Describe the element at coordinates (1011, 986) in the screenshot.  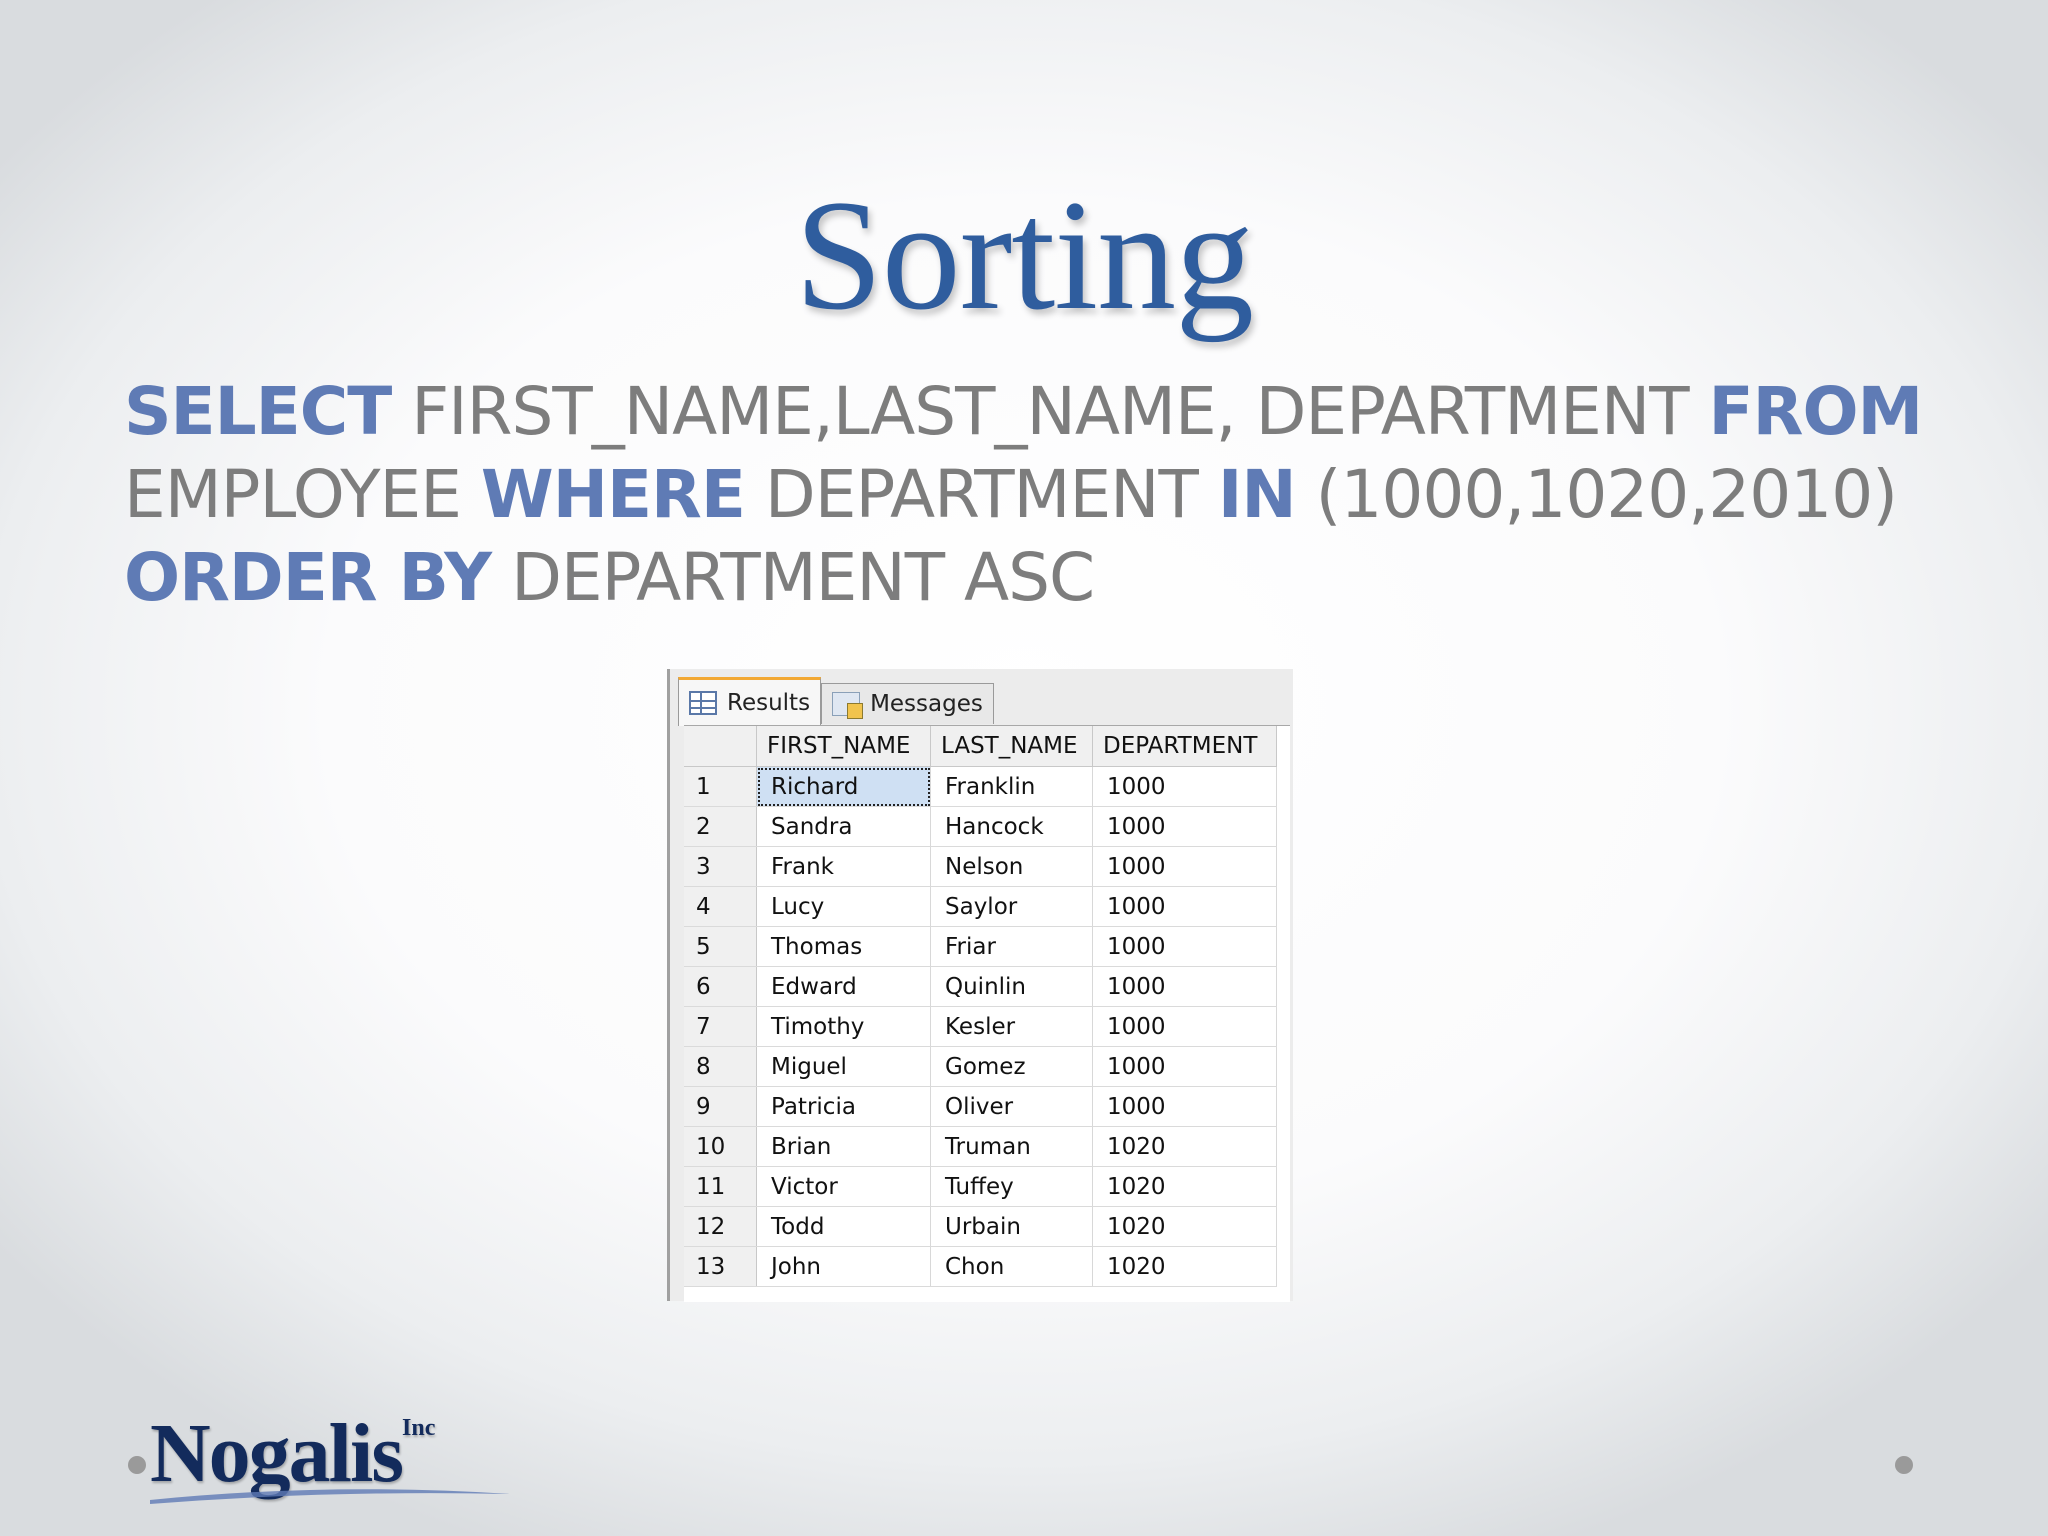
I see `table-cell: Quinlin` at that location.